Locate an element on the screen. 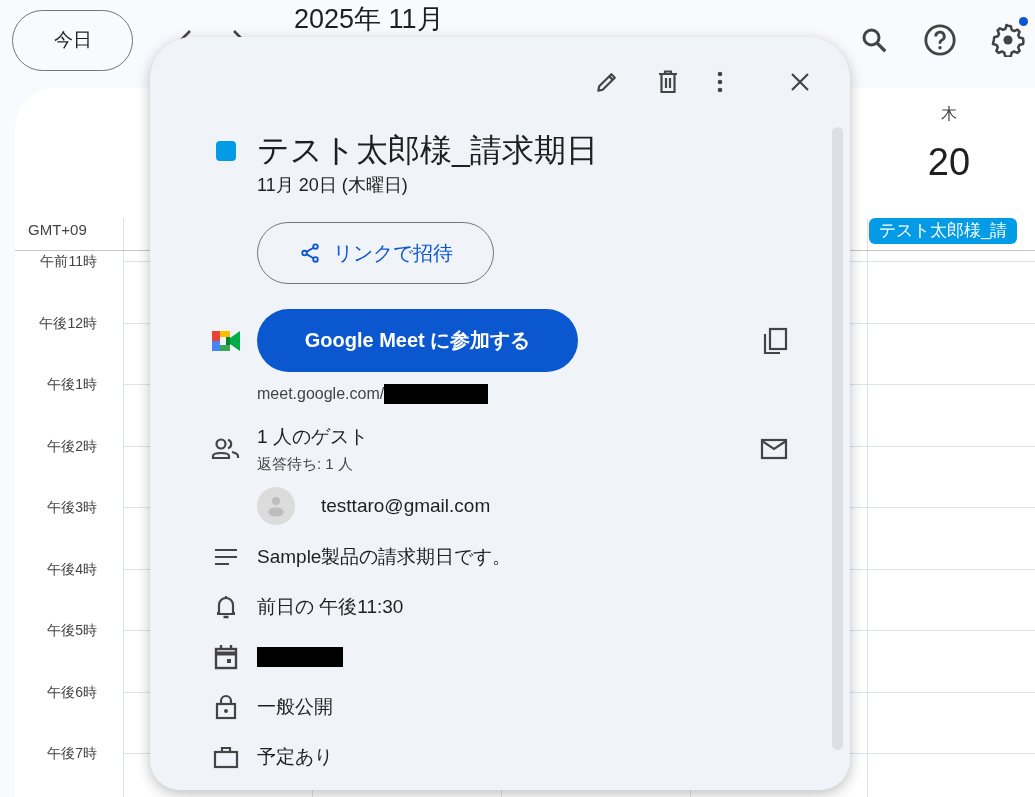 The width and height of the screenshot is (1035, 797). mail-icon is located at coordinates (774, 449).